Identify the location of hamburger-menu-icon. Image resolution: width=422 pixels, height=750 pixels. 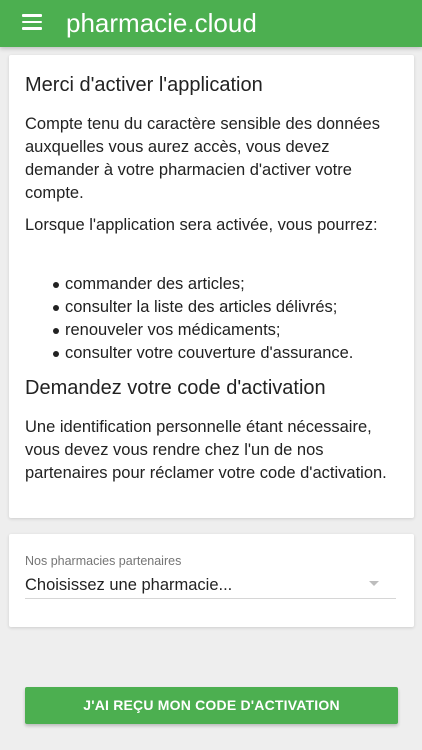
(32, 22).